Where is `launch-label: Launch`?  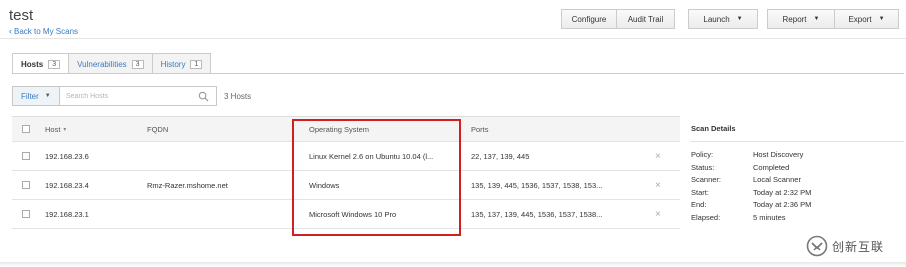 launch-label: Launch is located at coordinates (716, 19).